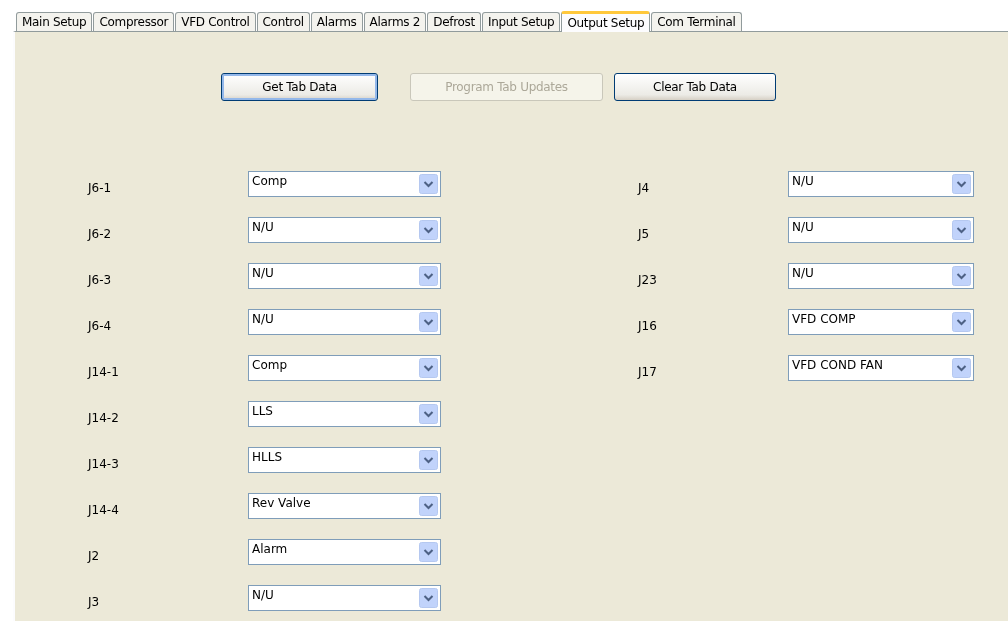 This screenshot has width=1008, height=621. What do you see at coordinates (299, 87) in the screenshot?
I see `action-button: Get Tab Data` at bounding box center [299, 87].